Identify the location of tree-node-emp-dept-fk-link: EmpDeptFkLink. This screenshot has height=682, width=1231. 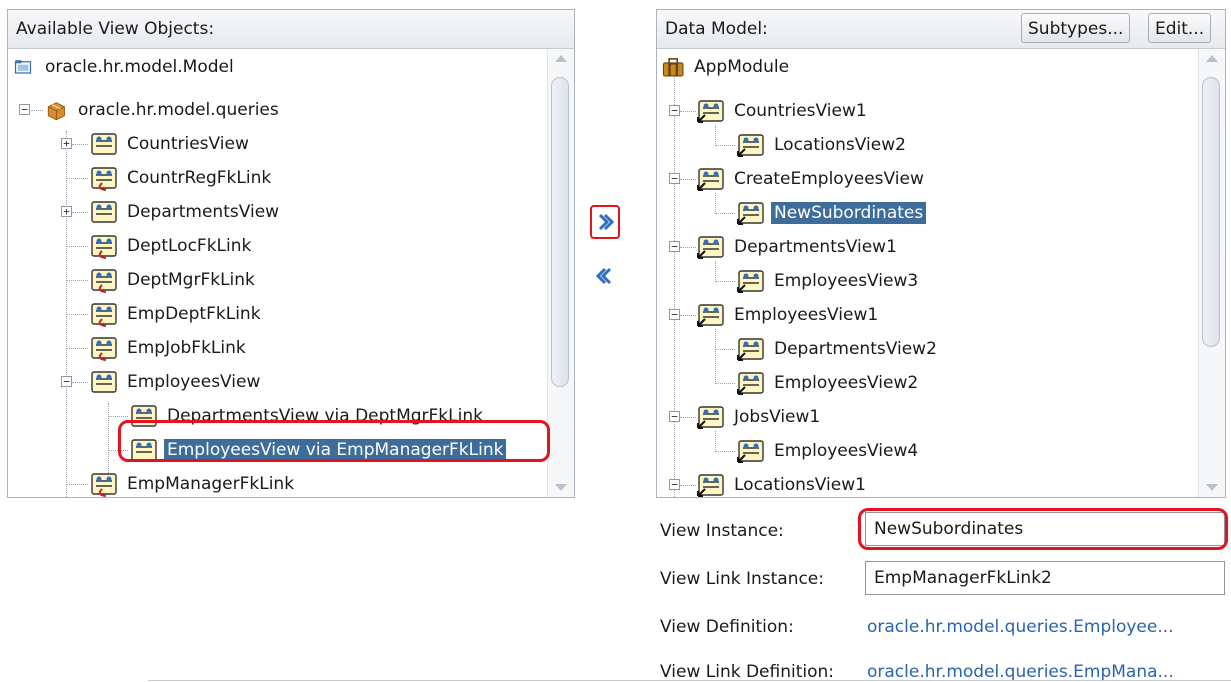
(176, 314).